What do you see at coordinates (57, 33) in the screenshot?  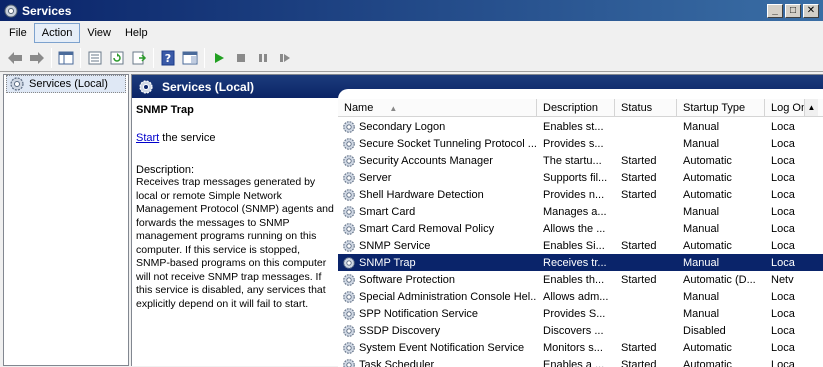 I see `menu-action: Action` at bounding box center [57, 33].